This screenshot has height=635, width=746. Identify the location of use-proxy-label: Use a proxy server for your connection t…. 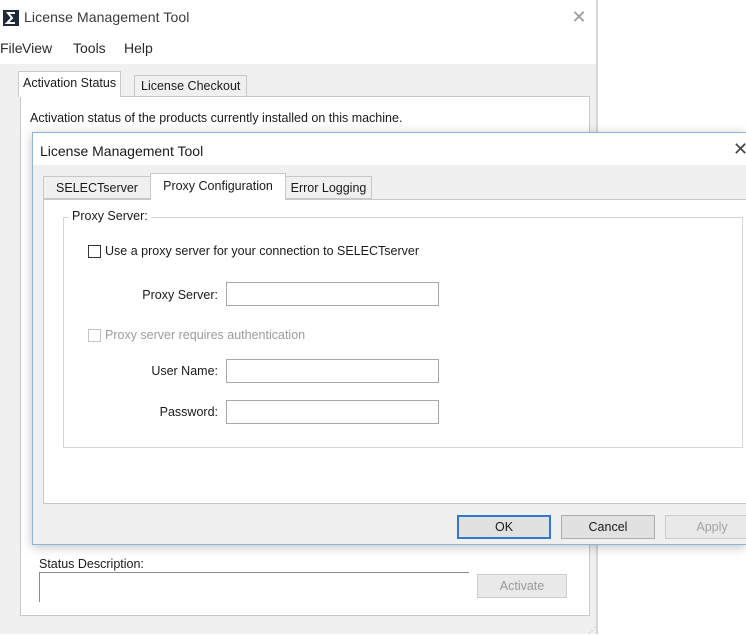
(262, 251).